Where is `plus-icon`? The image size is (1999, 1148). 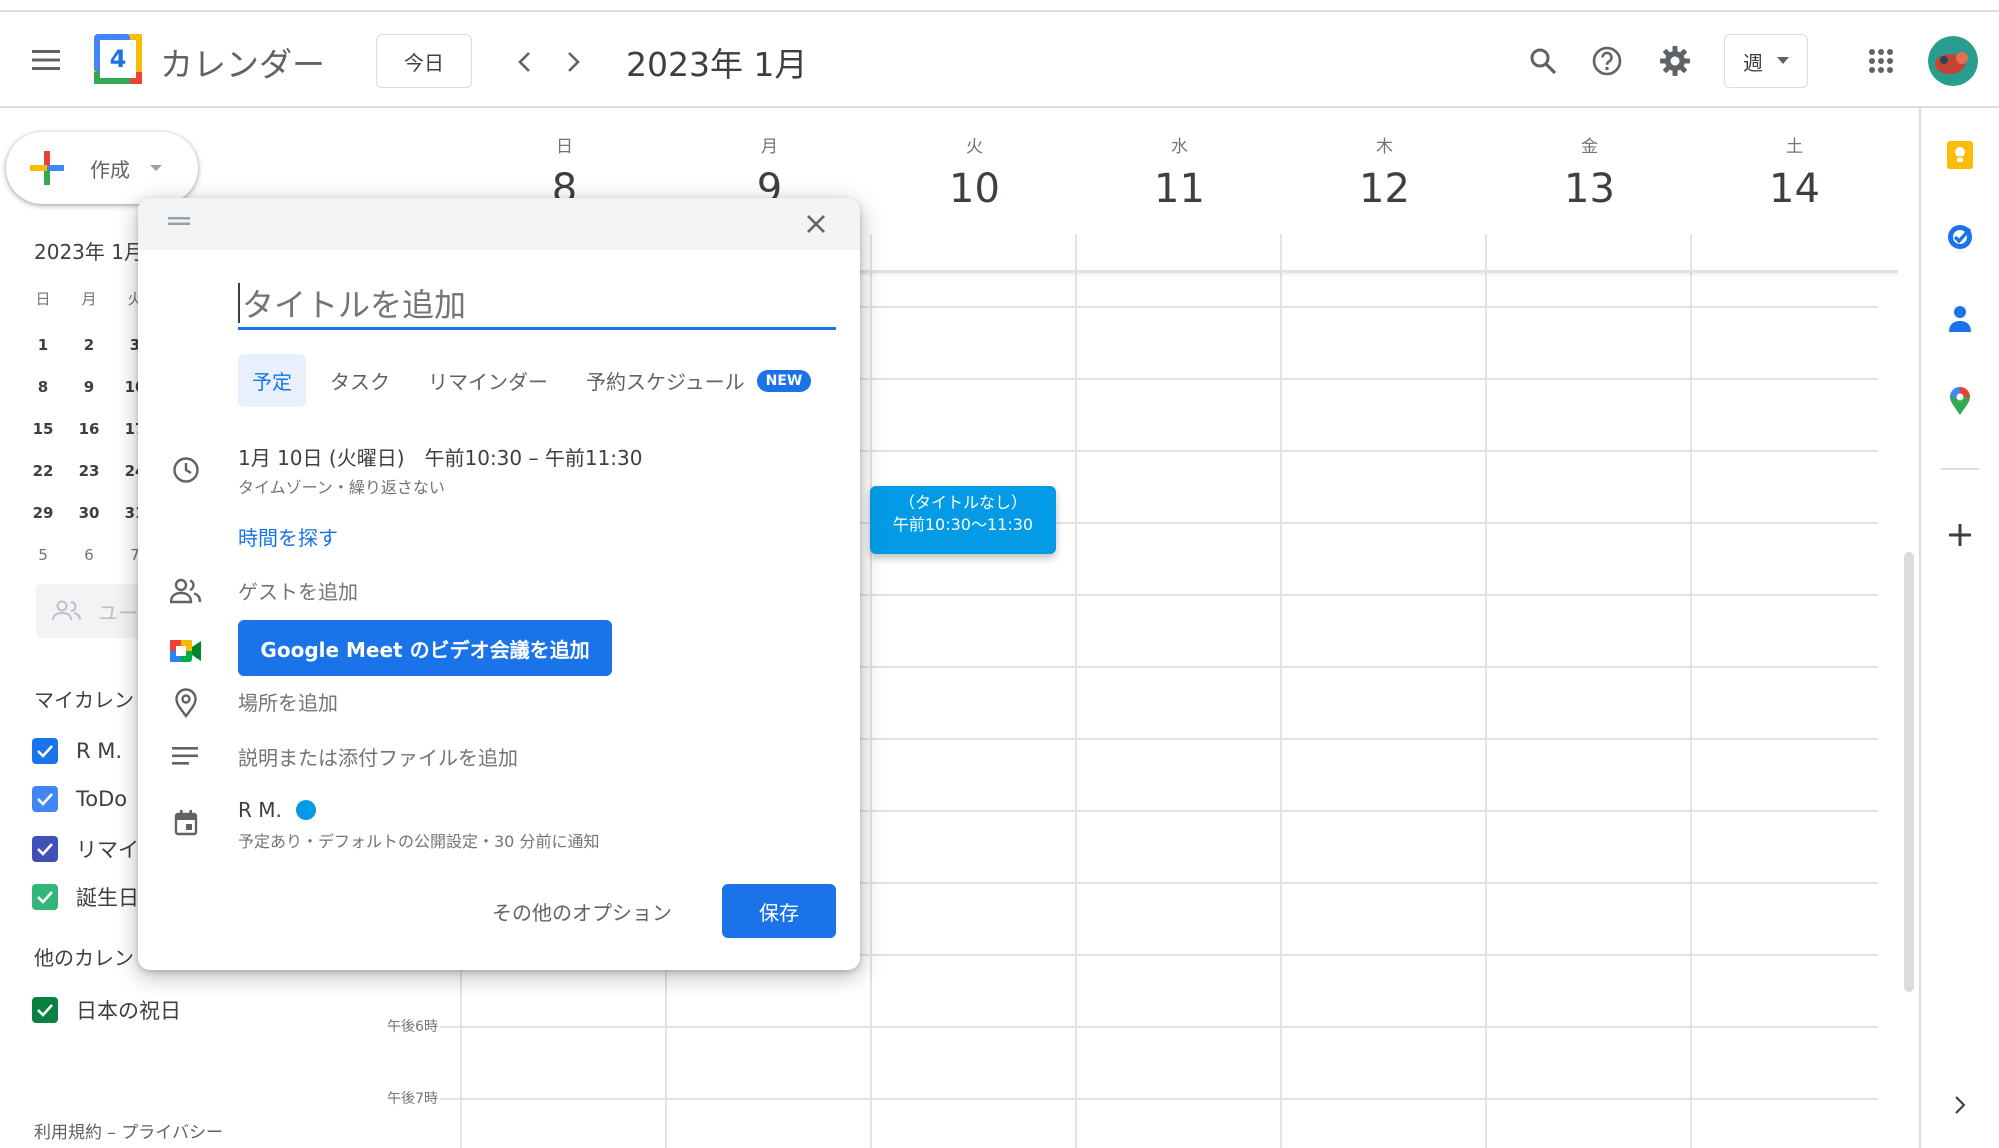
plus-icon is located at coordinates (1960, 535).